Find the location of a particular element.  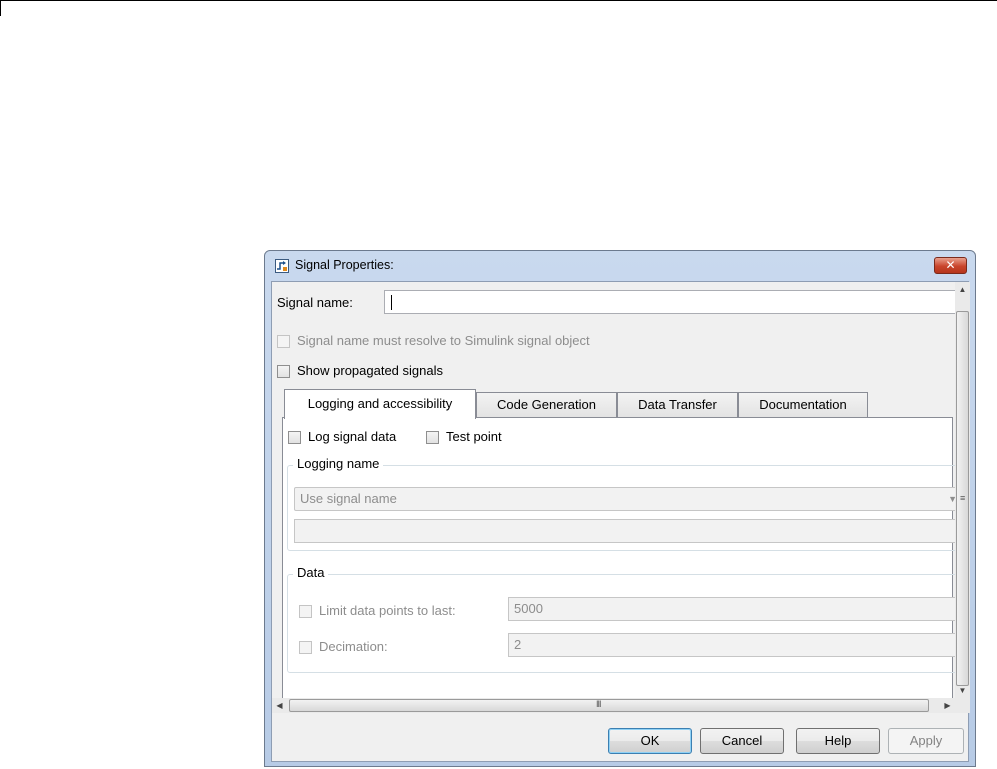

chevron-down-icon: ▼ is located at coordinates (951, 499).